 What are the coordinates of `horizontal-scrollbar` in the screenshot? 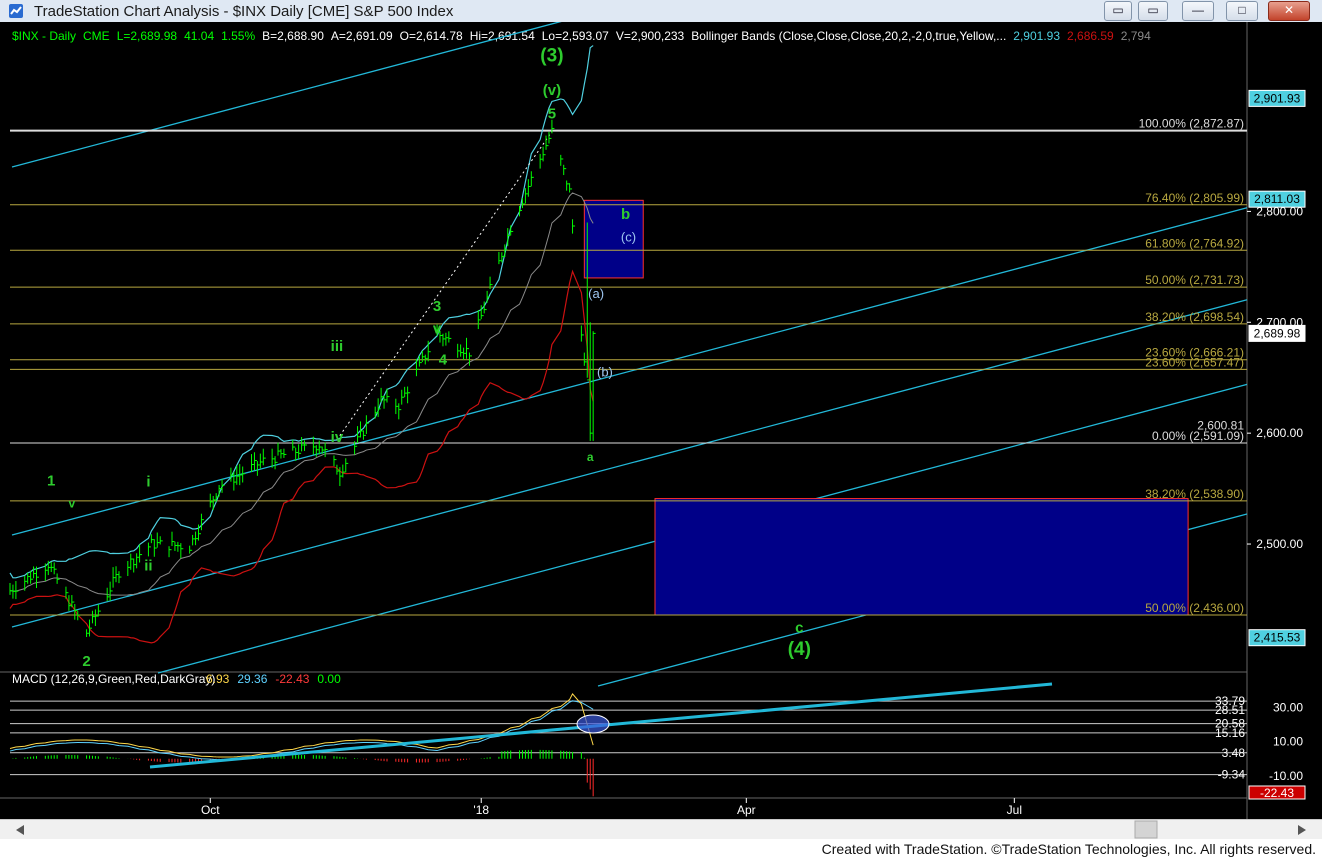 It's located at (661, 829).